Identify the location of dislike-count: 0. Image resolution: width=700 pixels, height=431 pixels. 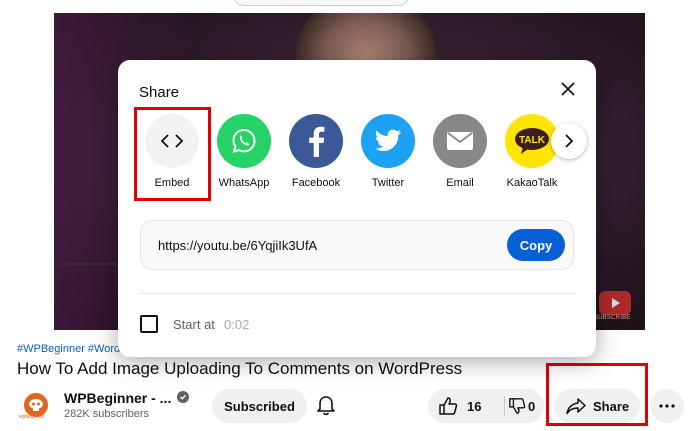
(532, 406).